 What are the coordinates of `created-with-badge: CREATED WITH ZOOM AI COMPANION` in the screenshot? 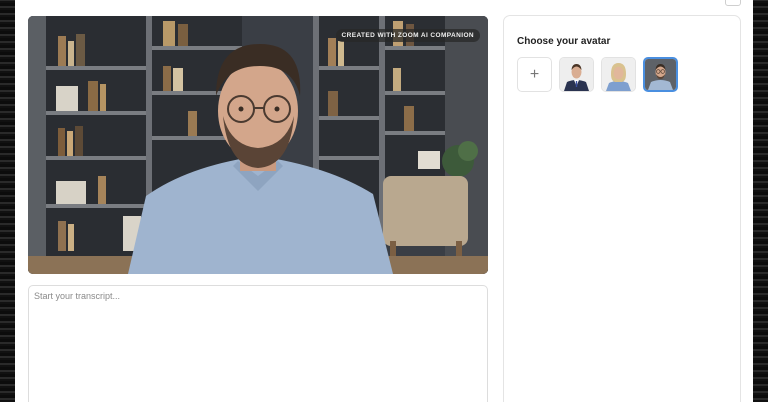 It's located at (407, 35).